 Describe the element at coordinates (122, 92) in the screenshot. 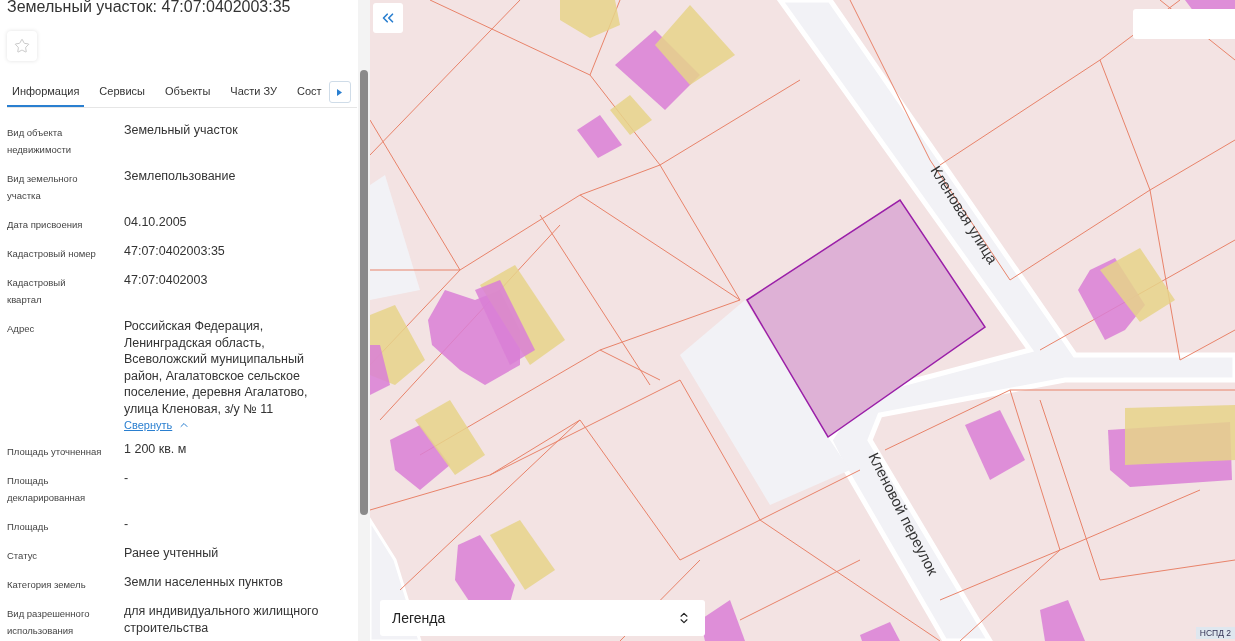

I see `tab: Сервисы` at that location.